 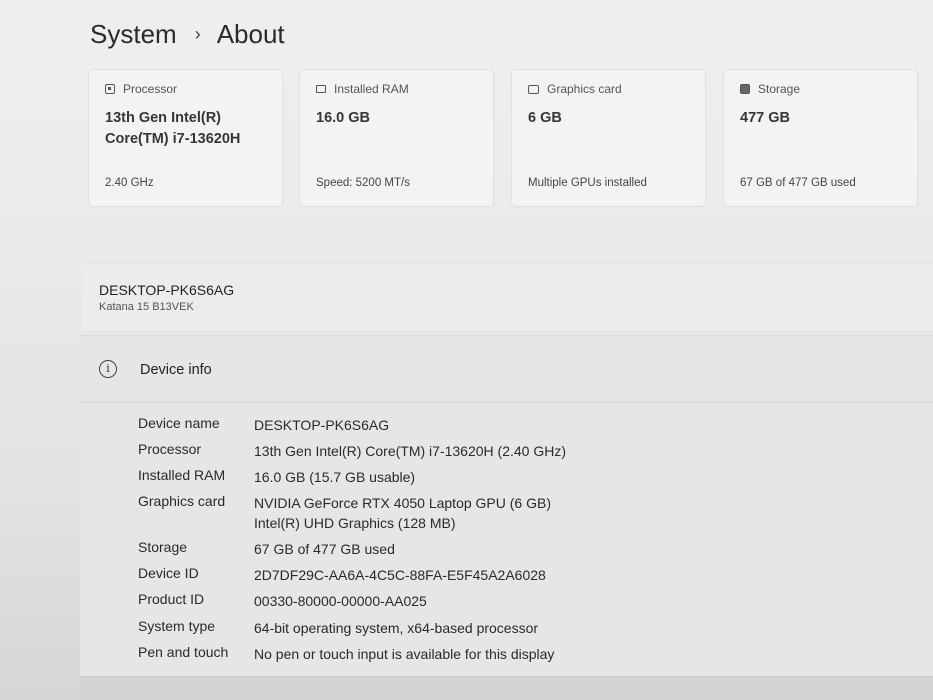 I want to click on breadcrumb-parent-link: System, so click(x=133, y=34).